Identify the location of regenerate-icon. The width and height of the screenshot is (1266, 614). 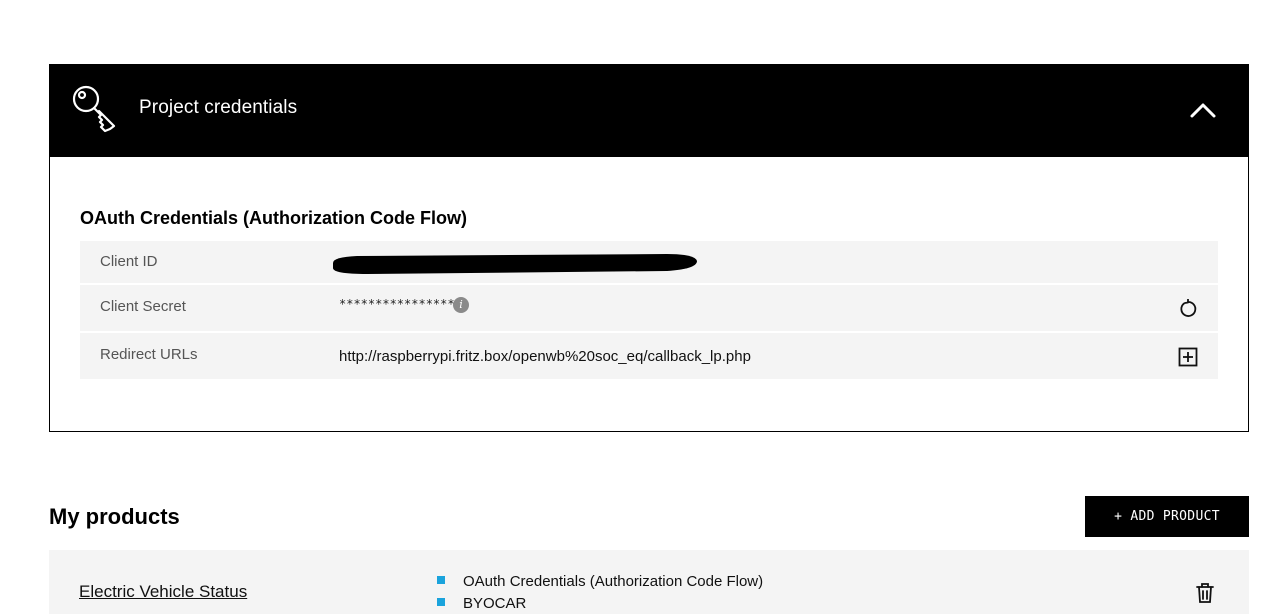
(1188, 309).